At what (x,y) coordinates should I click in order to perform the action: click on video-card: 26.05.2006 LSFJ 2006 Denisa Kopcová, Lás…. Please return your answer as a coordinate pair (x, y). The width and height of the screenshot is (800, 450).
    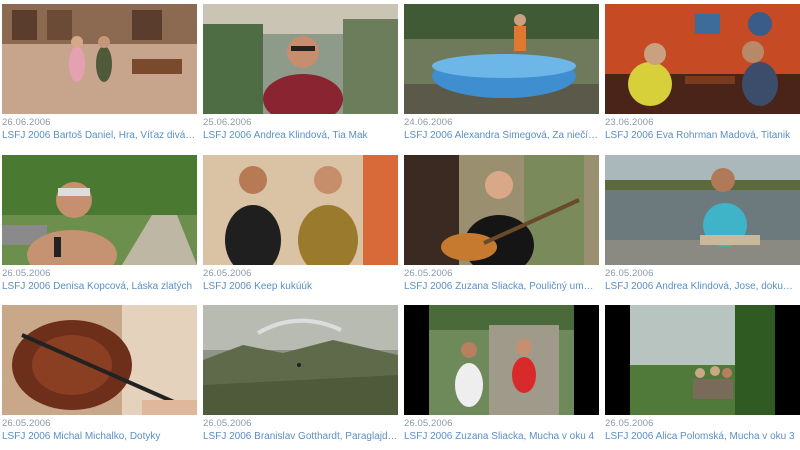
    Looking at the image, I should click on (99, 224).